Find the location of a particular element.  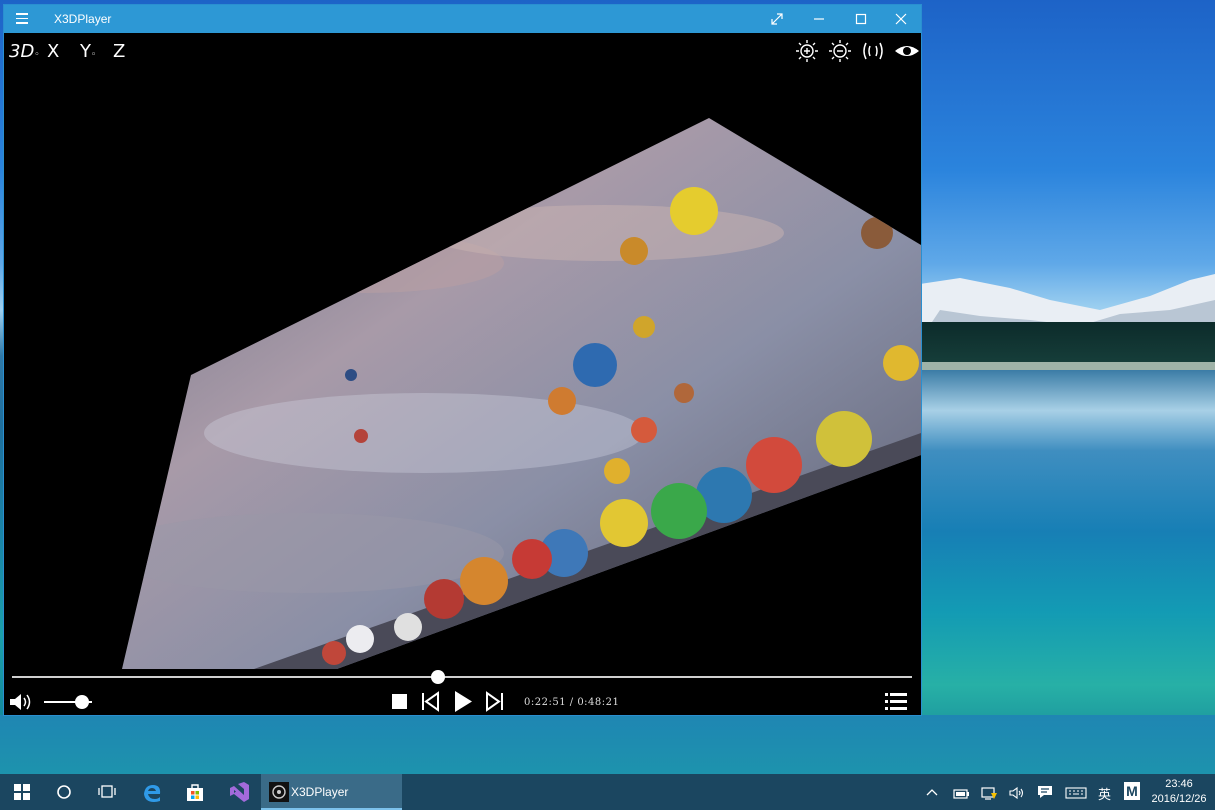

taskbar-clock: 23:46 2016/12/26 is located at coordinates (1179, 792).